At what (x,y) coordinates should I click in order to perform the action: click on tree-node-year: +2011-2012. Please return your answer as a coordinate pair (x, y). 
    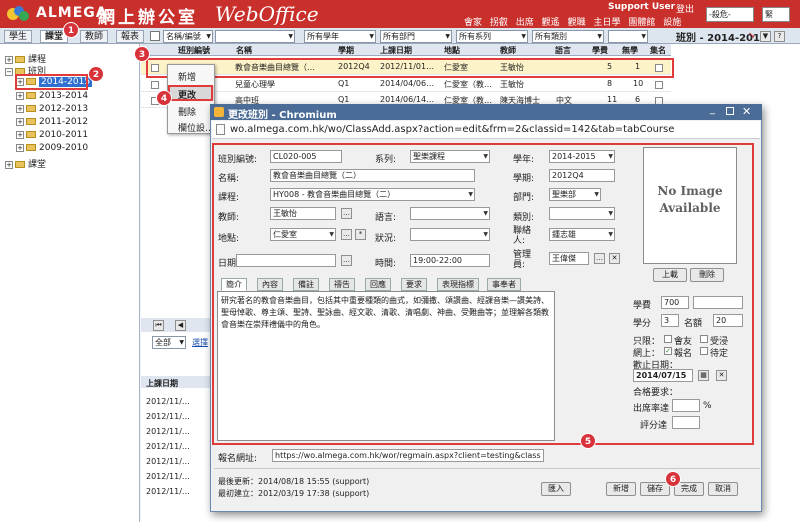
    Looking at the image, I should click on (52, 122).